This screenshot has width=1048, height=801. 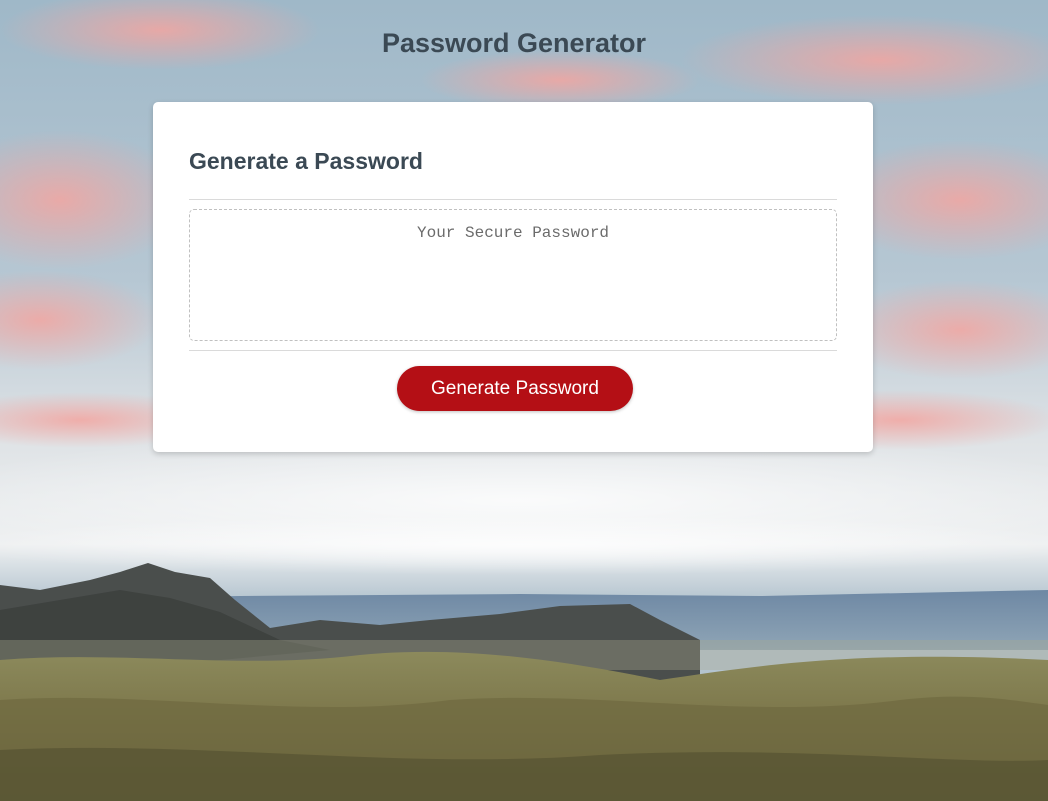 I want to click on generate-password-button: Generate Password, so click(x=515, y=388).